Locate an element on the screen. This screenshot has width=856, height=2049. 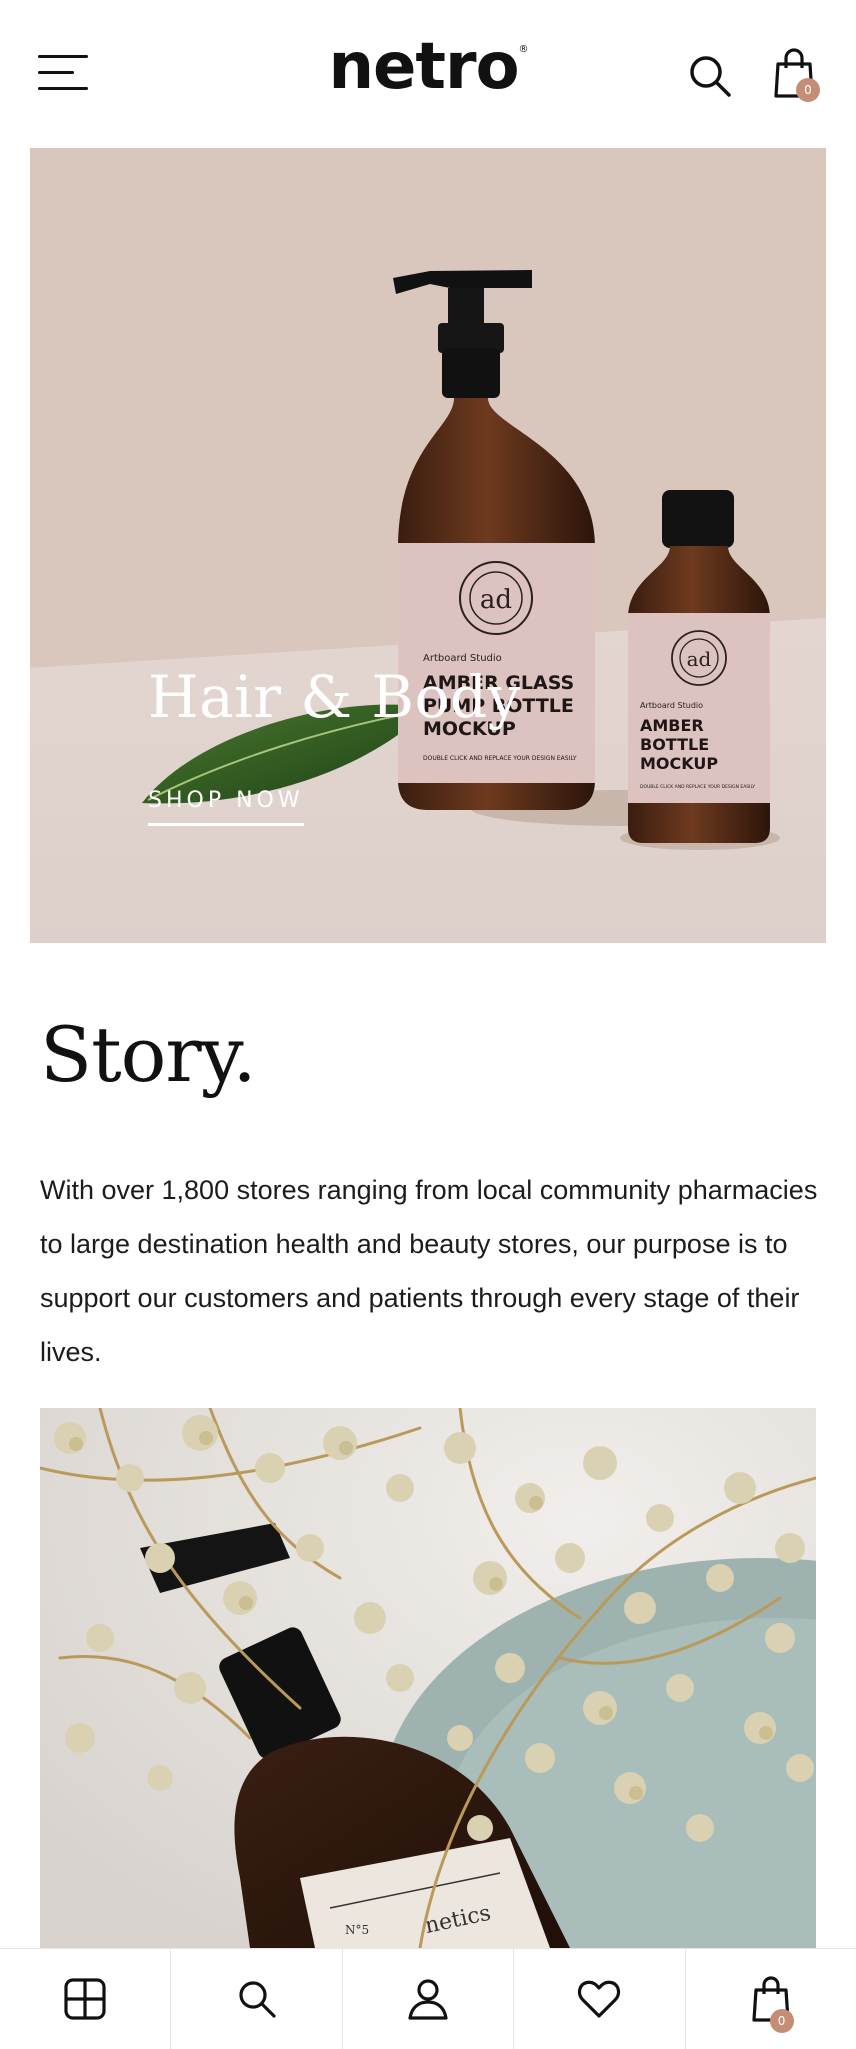
shop-now-link: SHOP NOW is located at coordinates (226, 807).